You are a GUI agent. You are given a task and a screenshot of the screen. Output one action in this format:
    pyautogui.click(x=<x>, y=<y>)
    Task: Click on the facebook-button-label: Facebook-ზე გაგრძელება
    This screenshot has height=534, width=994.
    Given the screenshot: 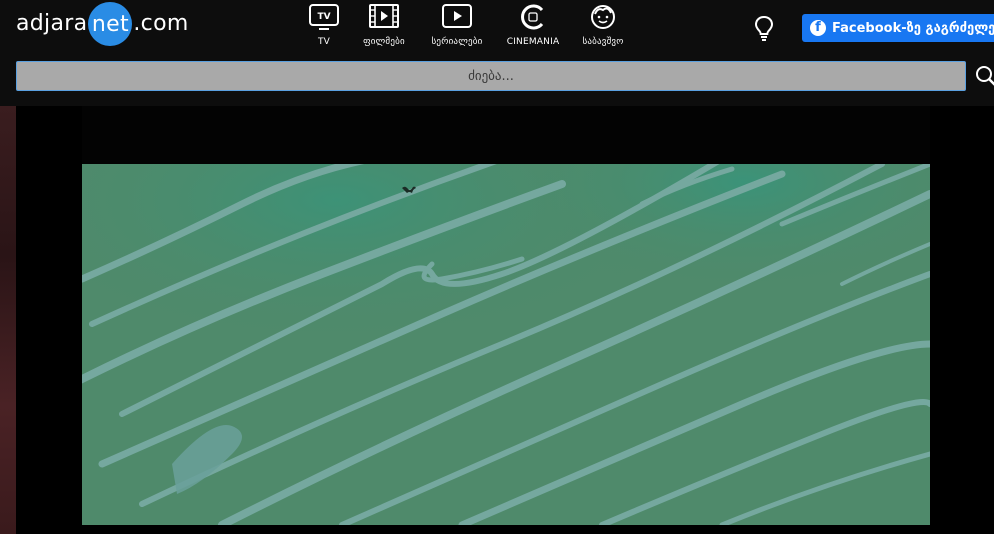 What is the action you would take?
    pyautogui.click(x=913, y=28)
    